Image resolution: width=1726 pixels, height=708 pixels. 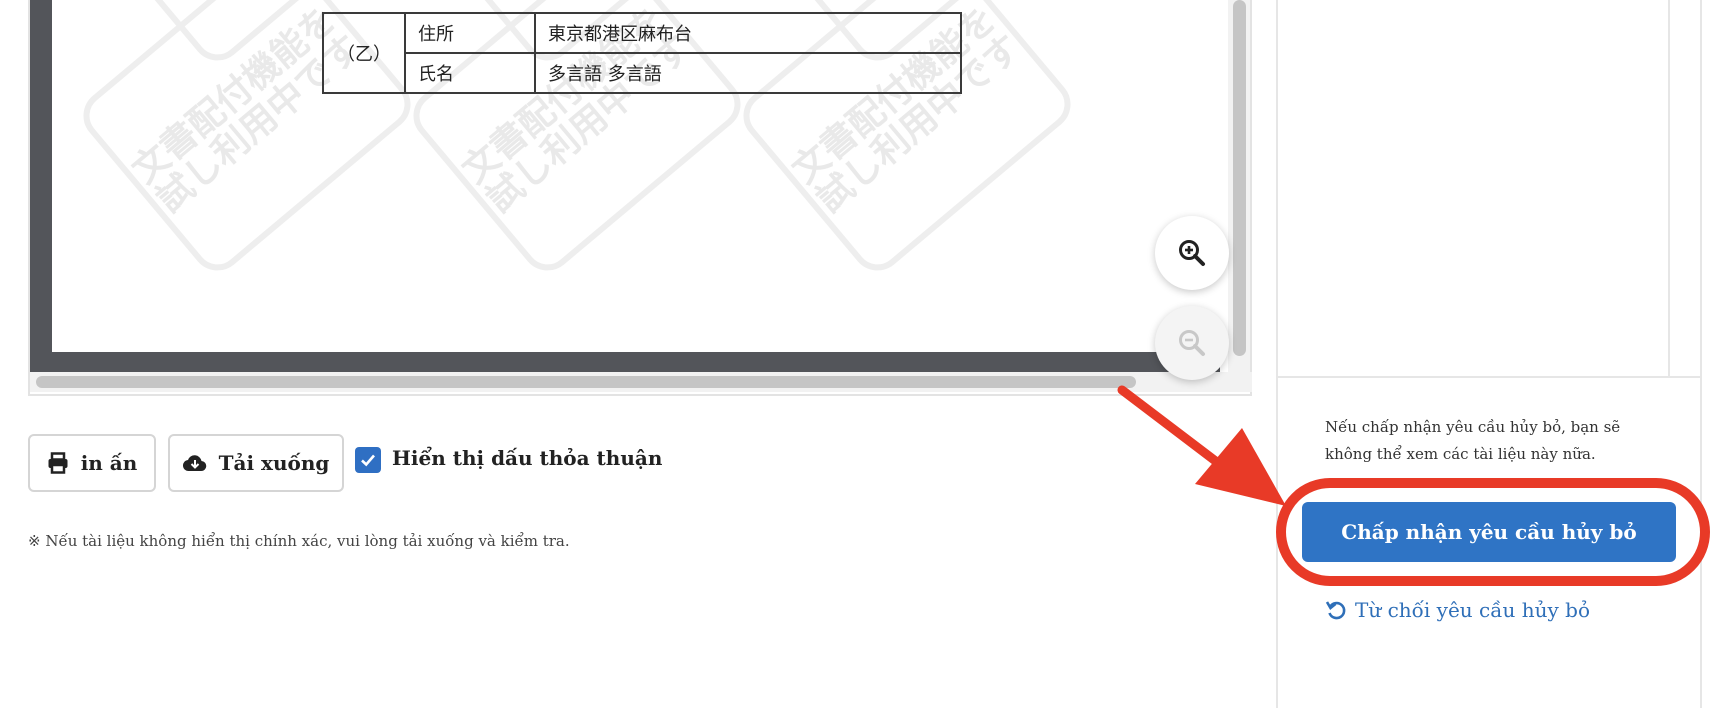 I want to click on zoom-out-button, so click(x=1192, y=343).